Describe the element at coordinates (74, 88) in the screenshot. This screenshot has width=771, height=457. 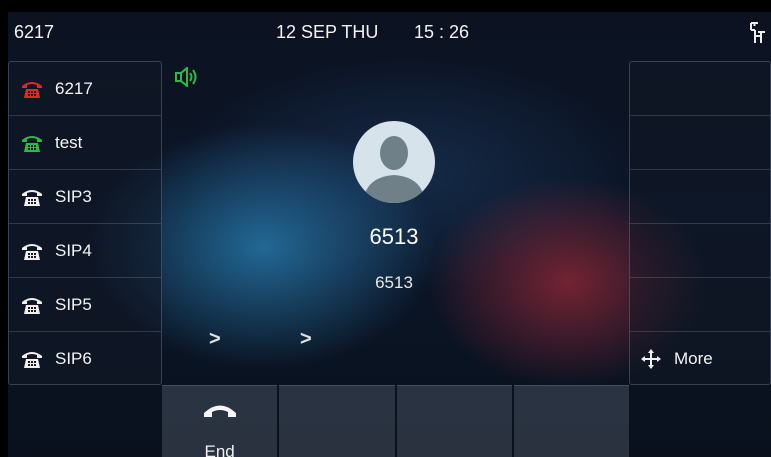
I see `line-key-label: 6217` at that location.